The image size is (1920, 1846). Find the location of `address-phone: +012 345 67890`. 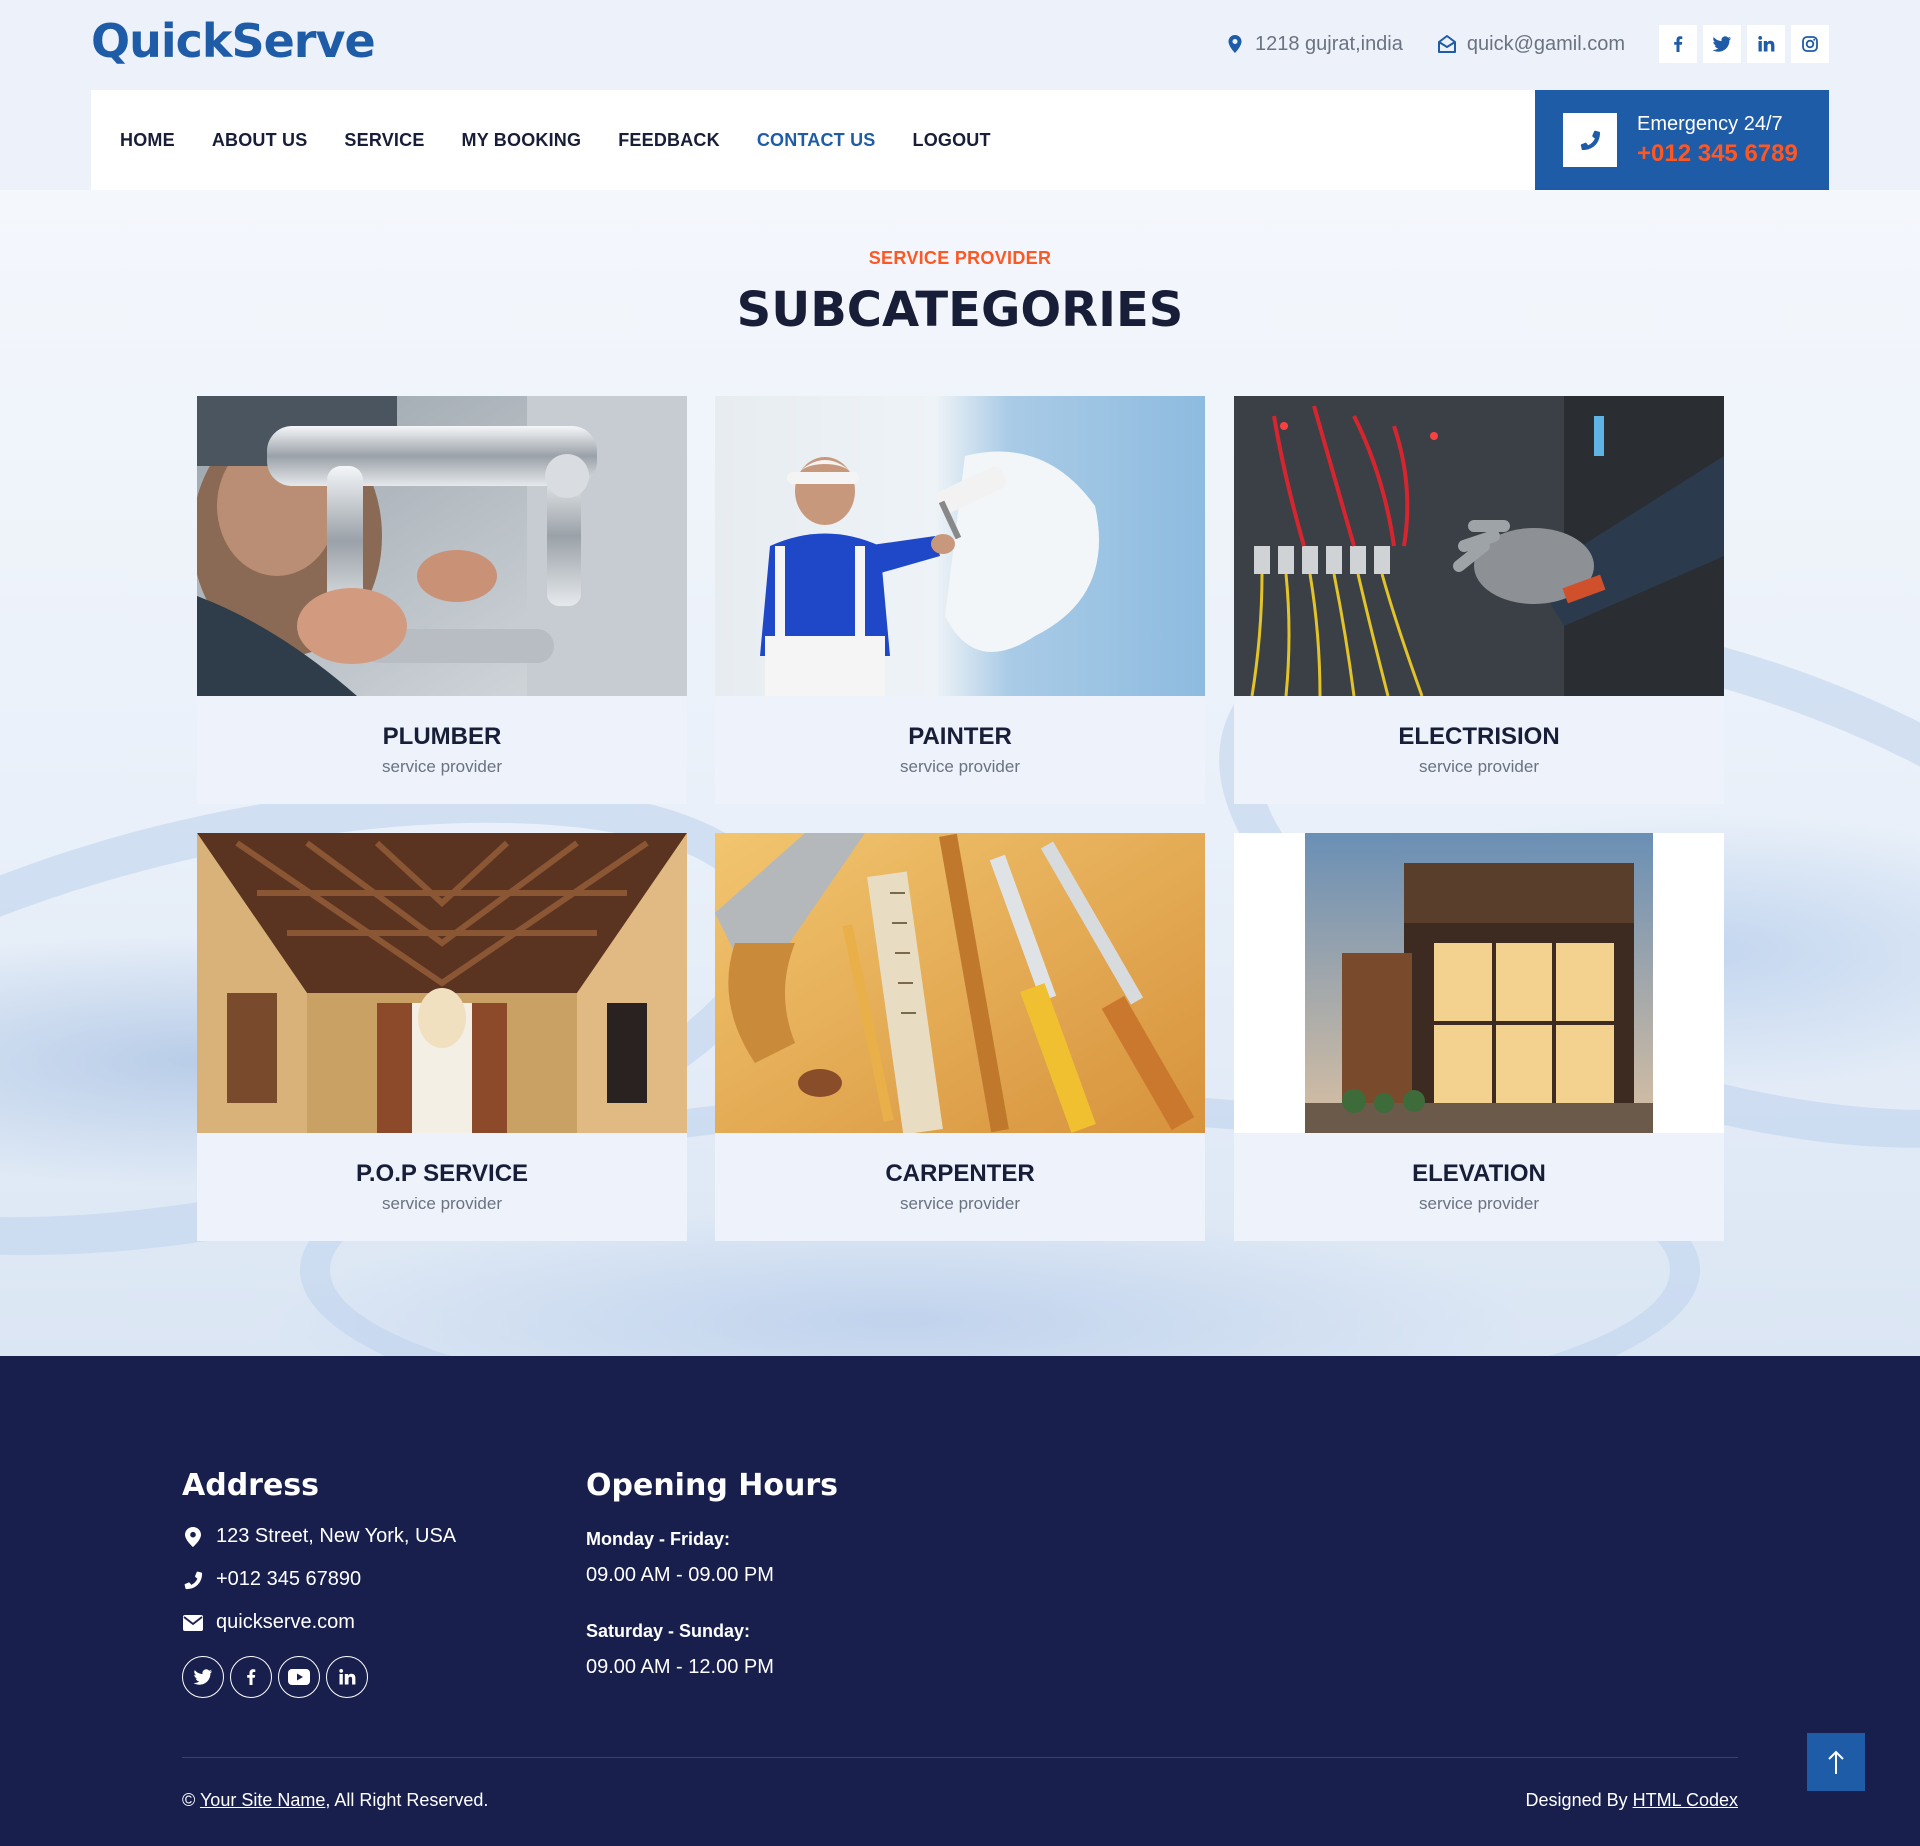

address-phone: +012 345 67890 is located at coordinates (288, 1579).